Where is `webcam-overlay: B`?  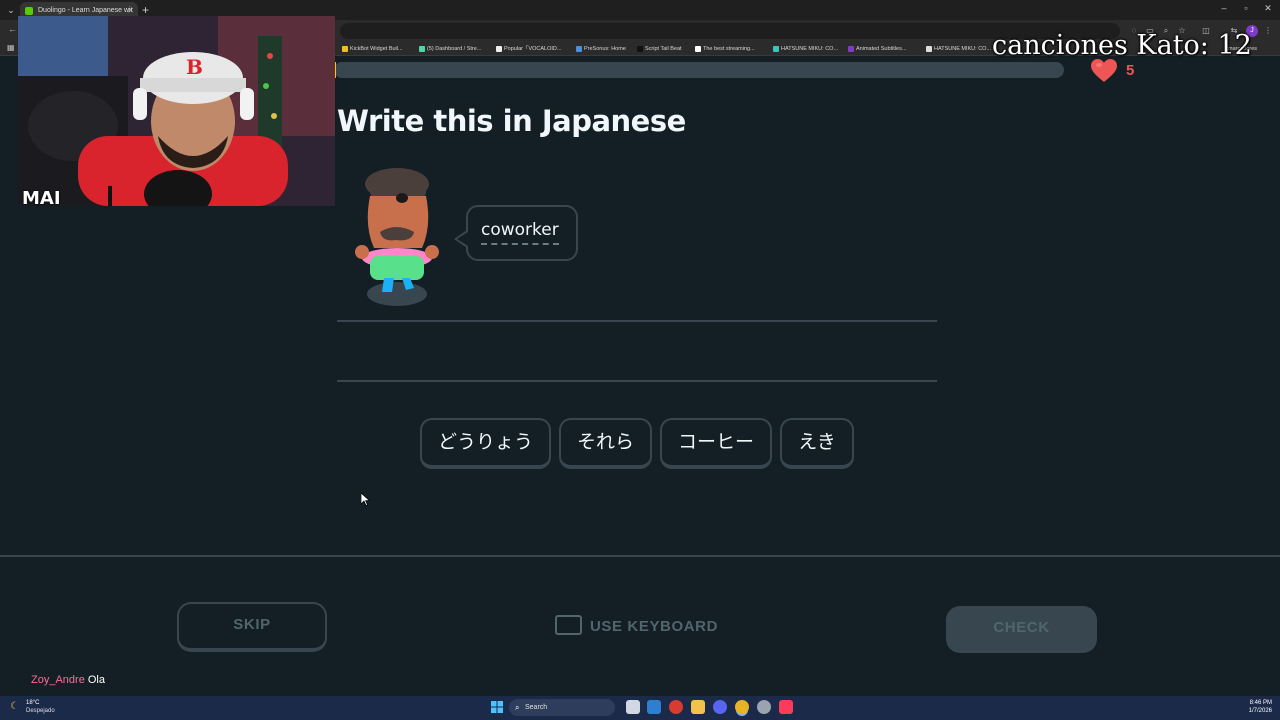
webcam-overlay: B is located at coordinates (176, 111).